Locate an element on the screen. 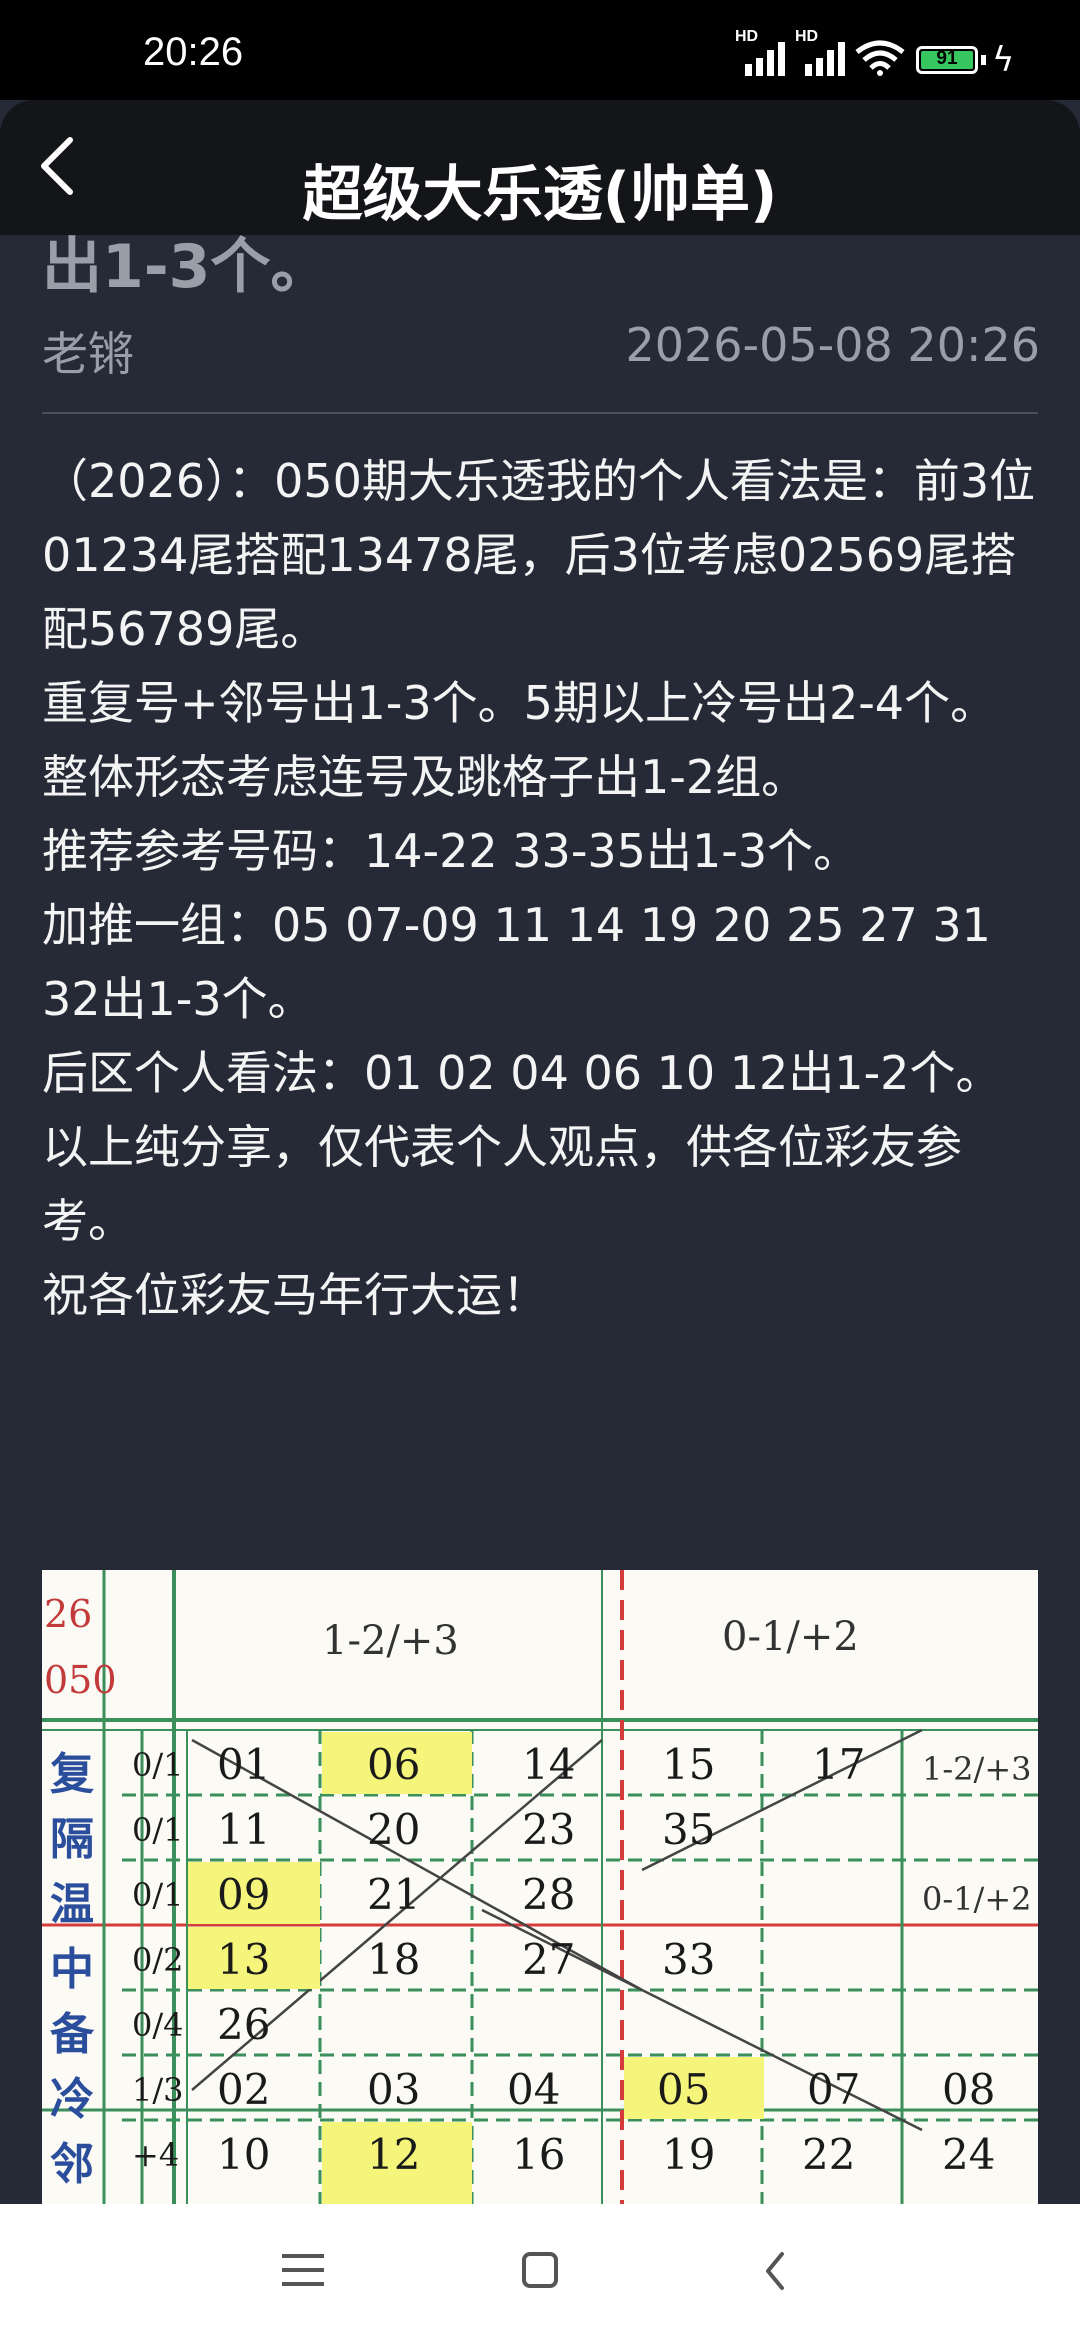 This screenshot has height=2340, width=1080. number-cell: 09 is located at coordinates (244, 1894).